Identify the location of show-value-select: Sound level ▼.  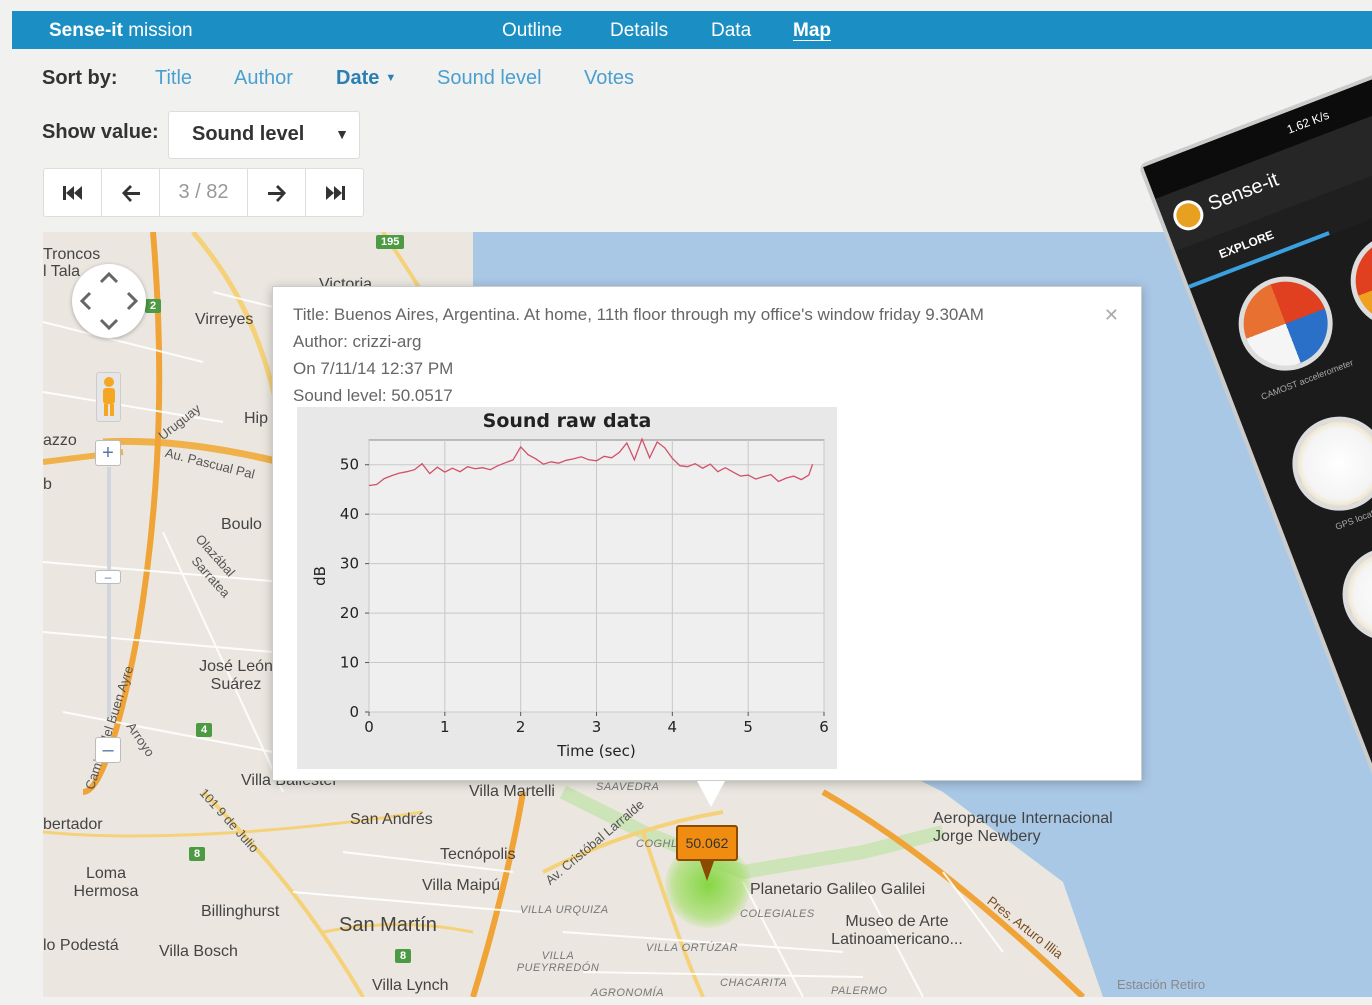
(264, 135).